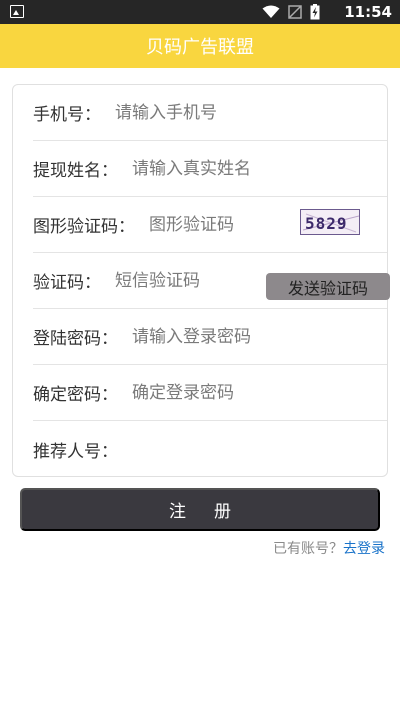 The image size is (400, 711). I want to click on name-label: 提现姓名：, so click(75, 171).